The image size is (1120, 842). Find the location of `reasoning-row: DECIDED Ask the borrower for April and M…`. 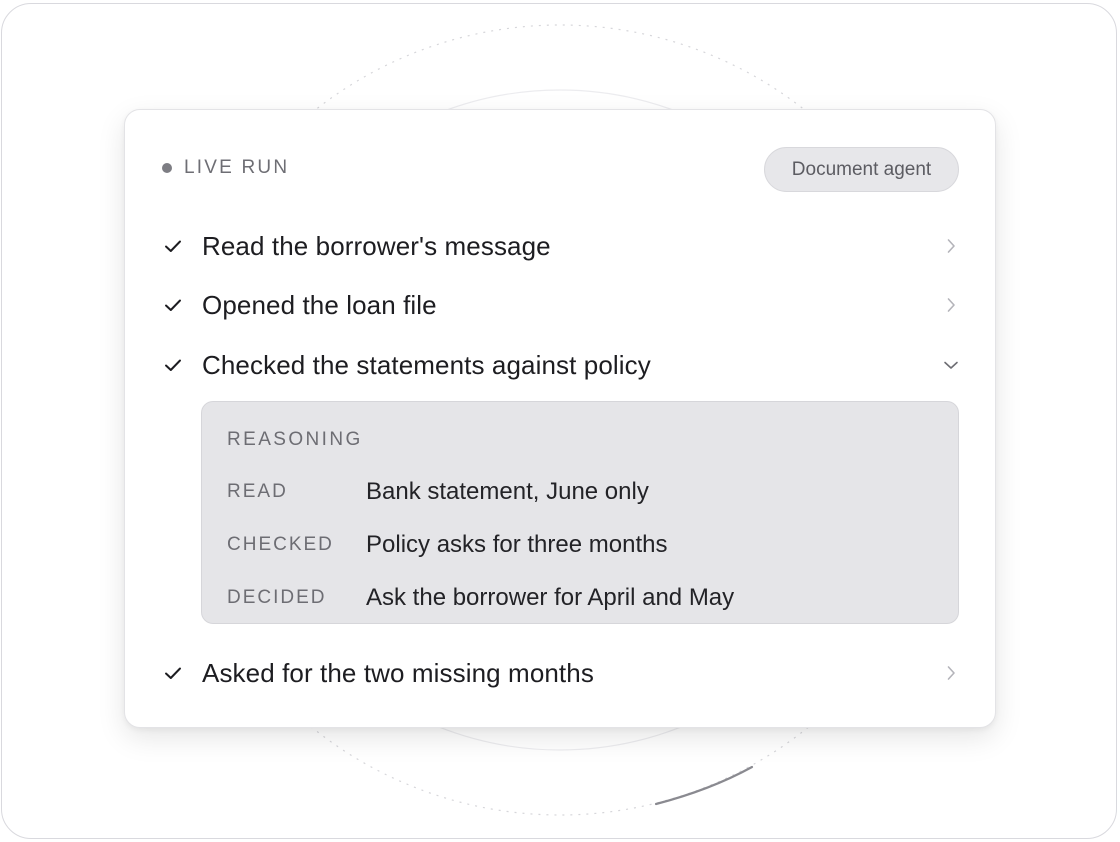

reasoning-row: DECIDED Ask the borrower for April and M… is located at coordinates (480, 598).